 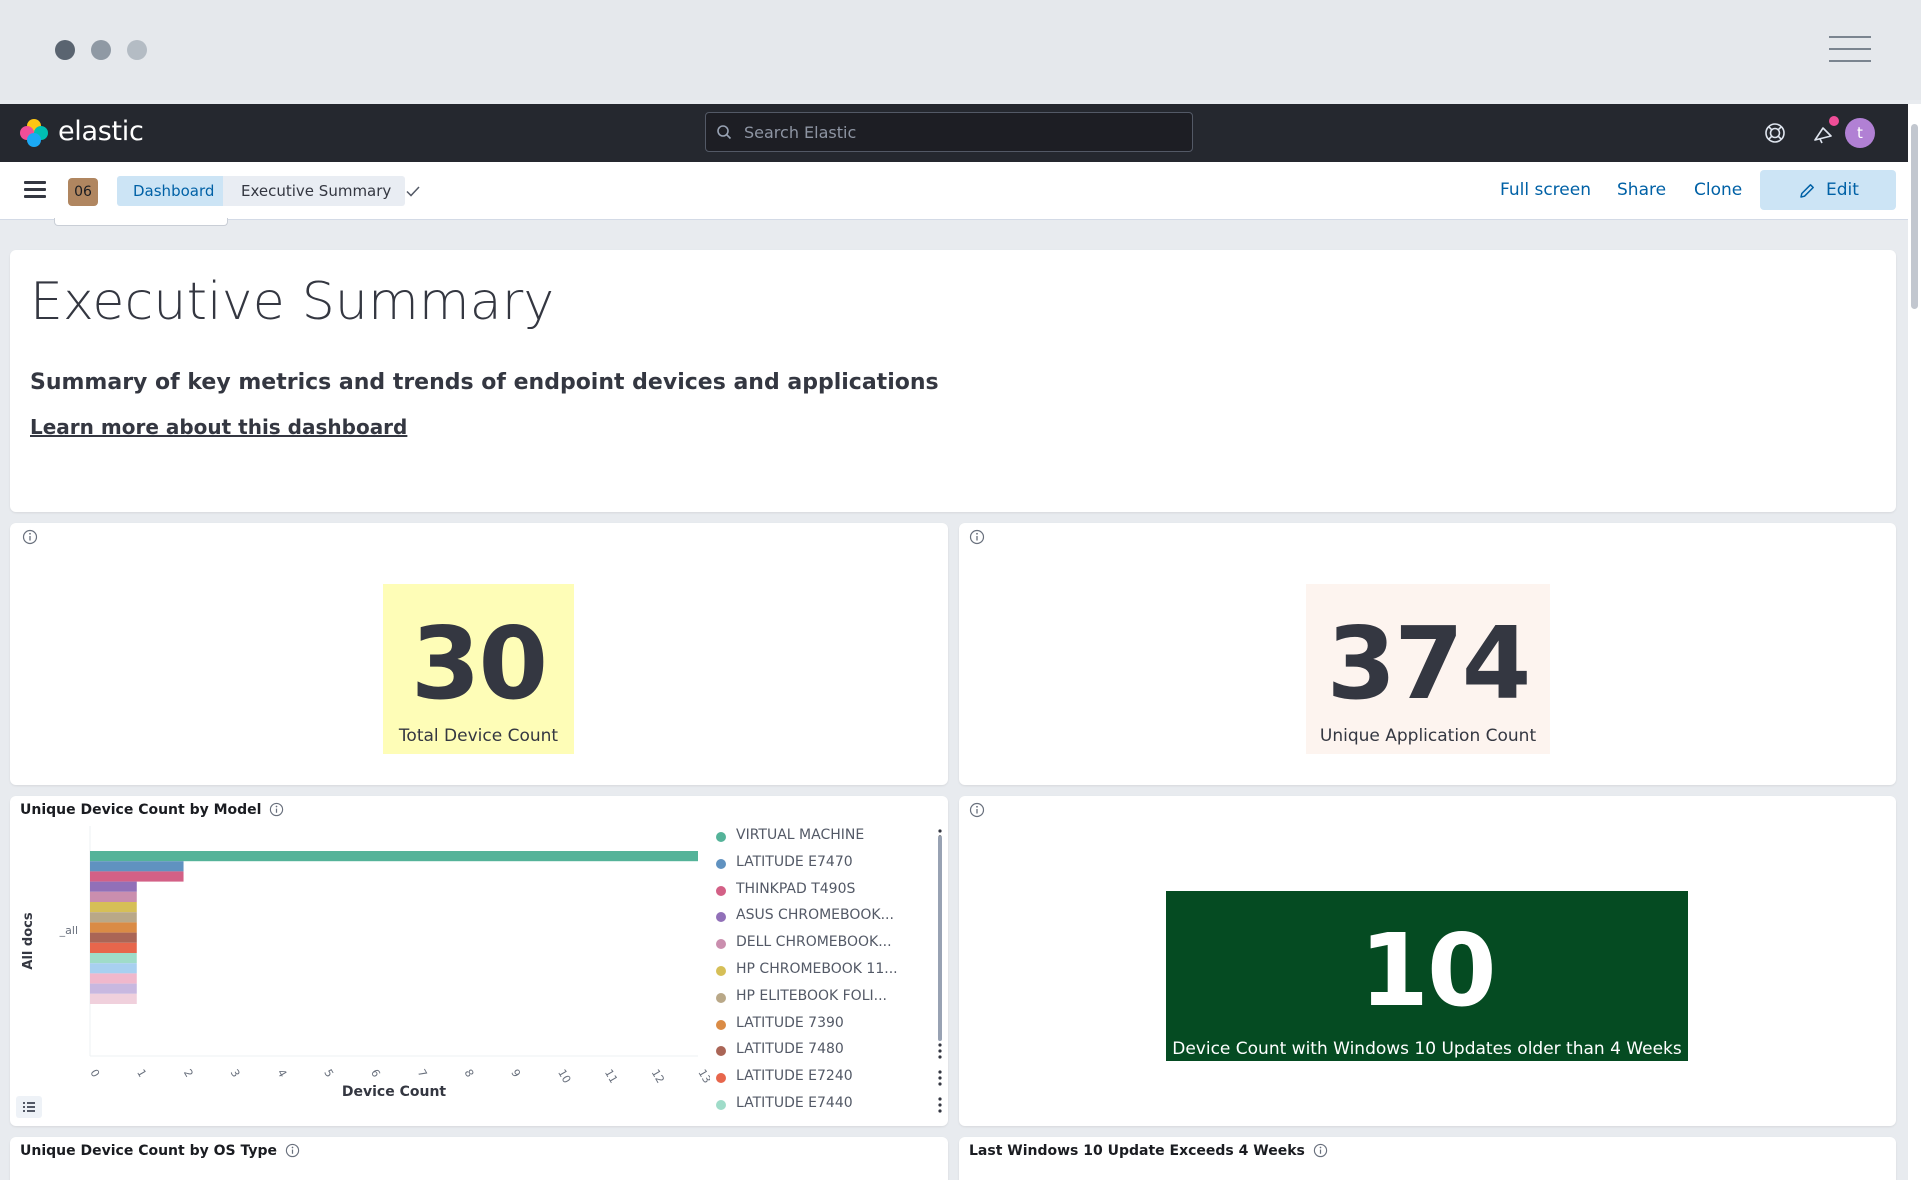 What do you see at coordinates (1137, 1151) in the screenshot?
I see `panel-title-text: Last Windows 10 Update Exceeds 4 Weeks` at bounding box center [1137, 1151].